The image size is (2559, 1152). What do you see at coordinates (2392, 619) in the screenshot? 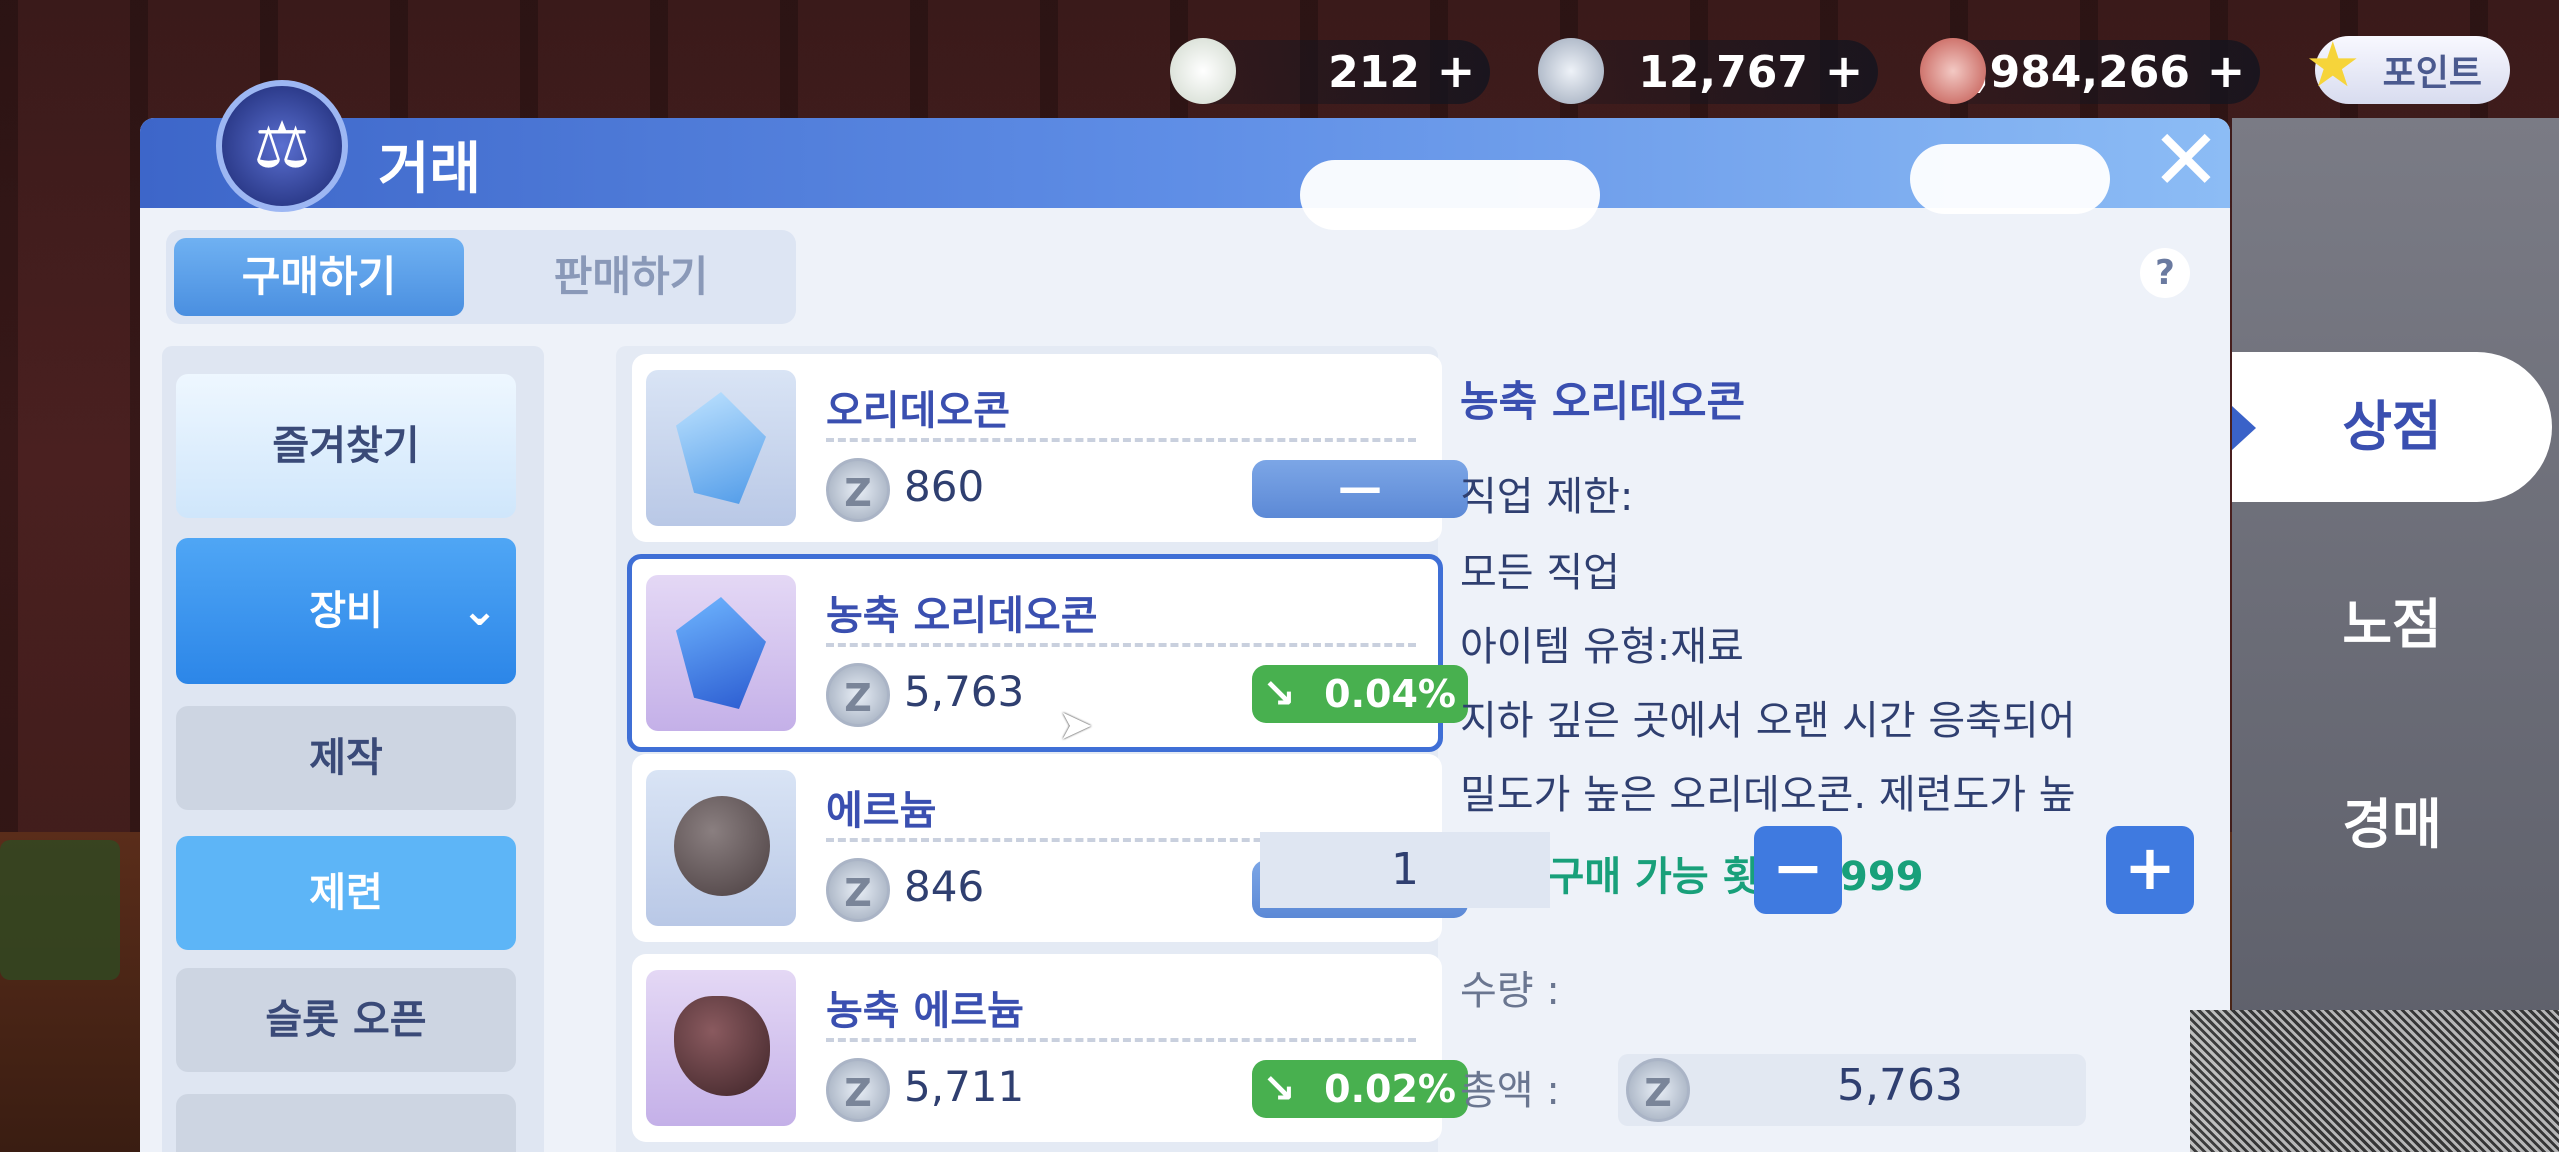
I see `tab-stall: 노점` at bounding box center [2392, 619].